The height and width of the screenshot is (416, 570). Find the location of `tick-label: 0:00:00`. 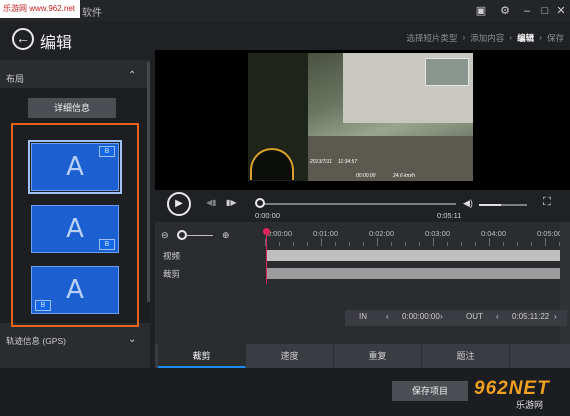

tick-label: 0:00:00 is located at coordinates (280, 233).